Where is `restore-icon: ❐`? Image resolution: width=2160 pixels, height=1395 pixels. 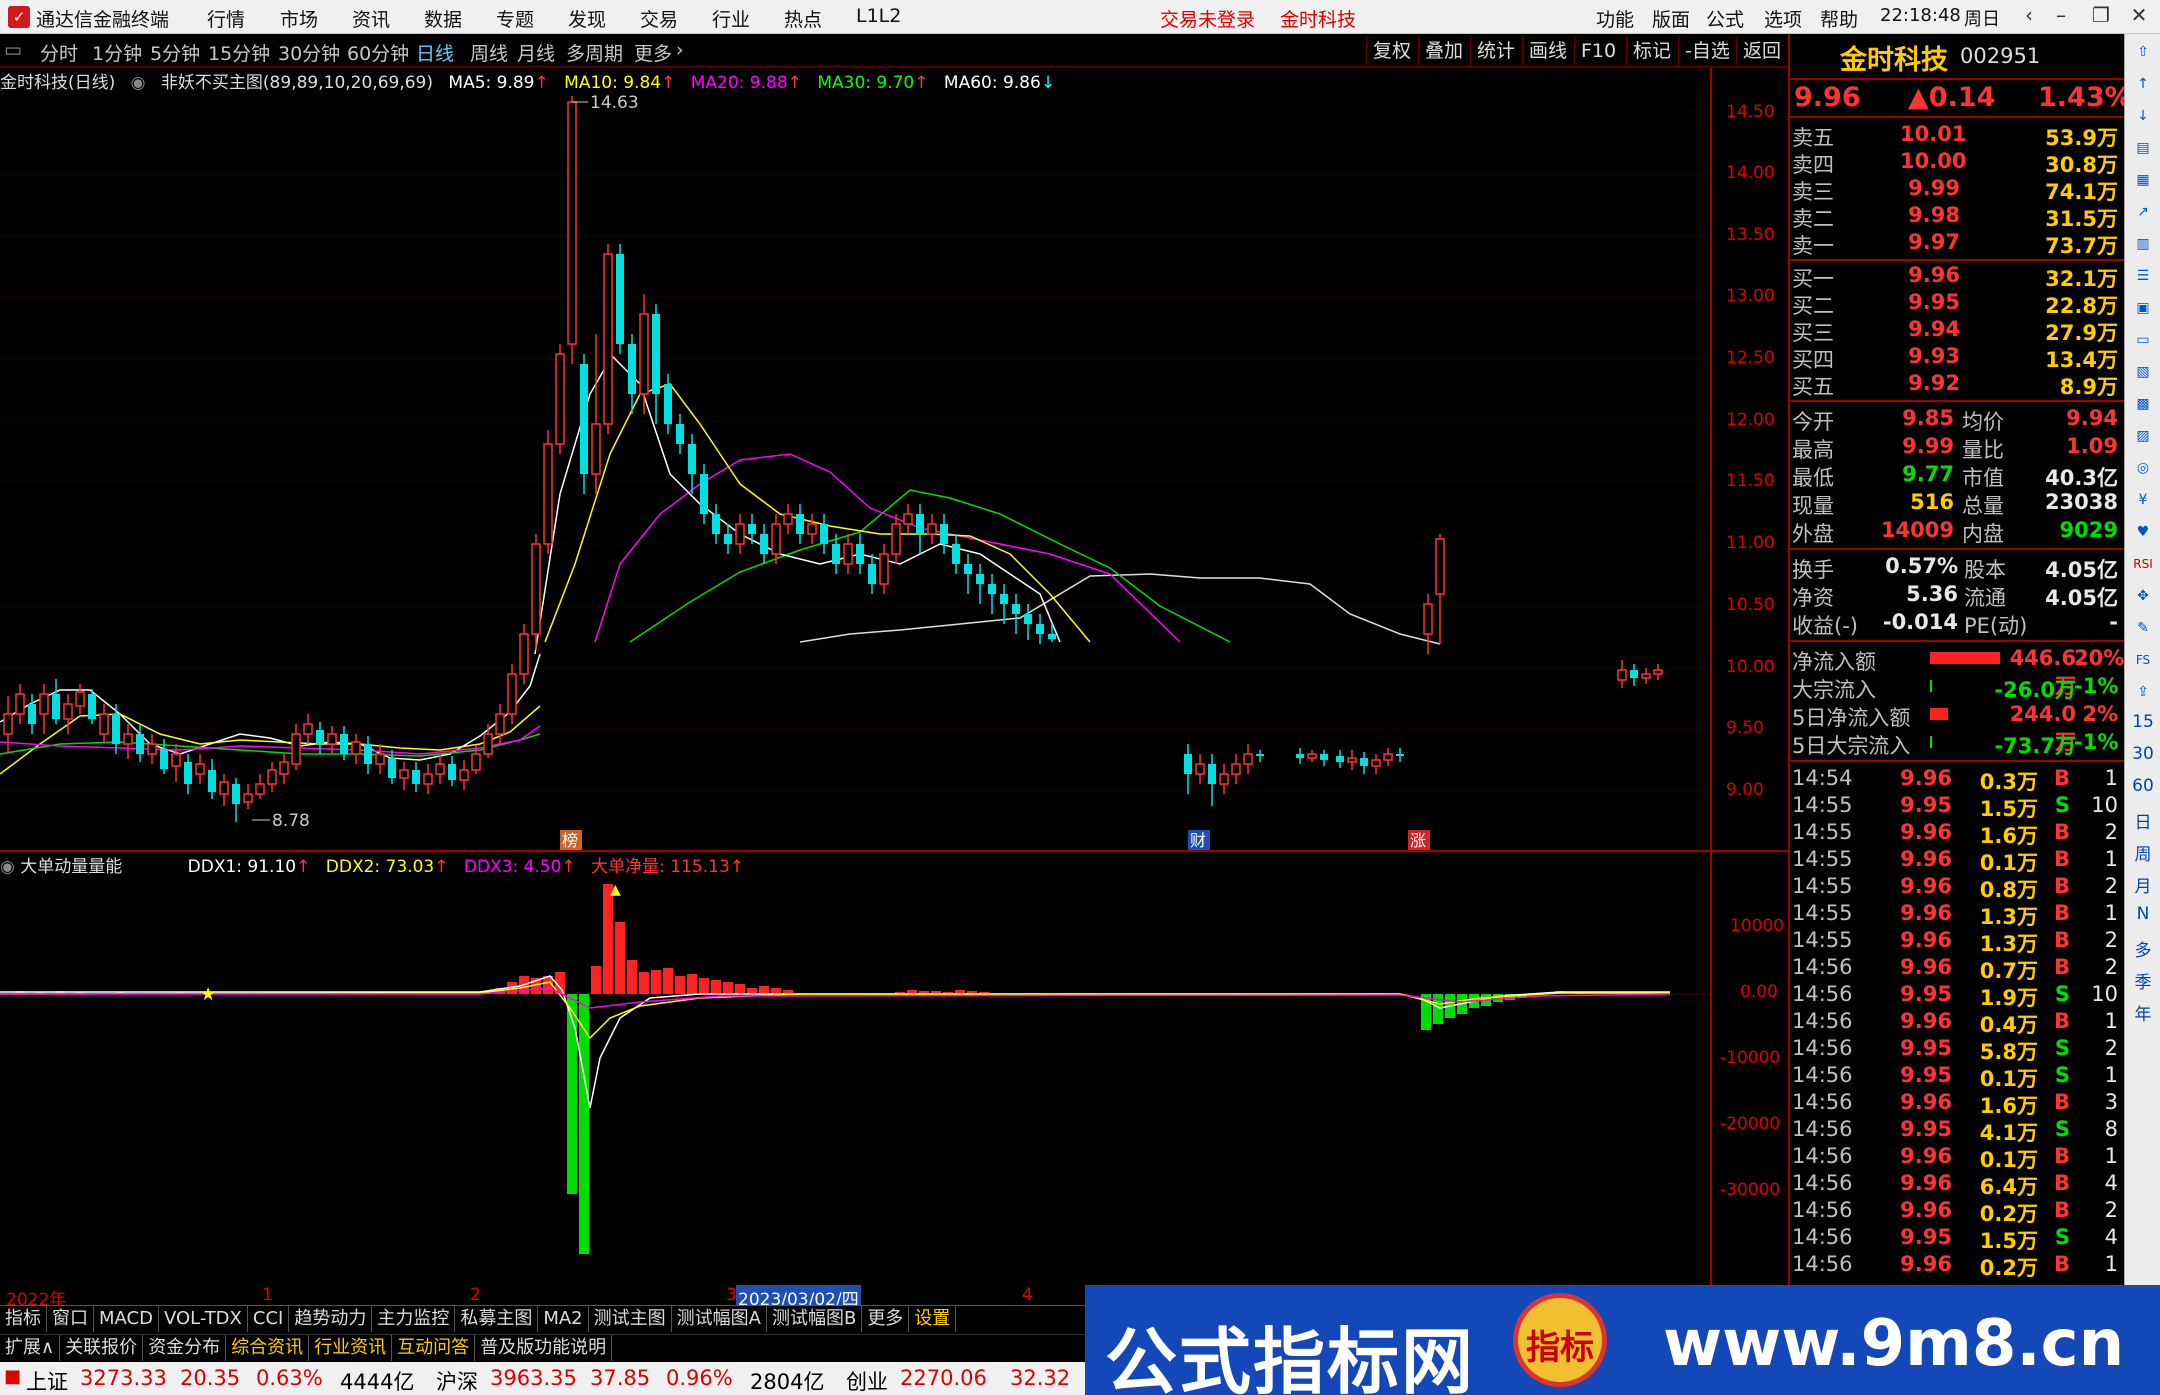 restore-icon: ❐ is located at coordinates (2101, 17).